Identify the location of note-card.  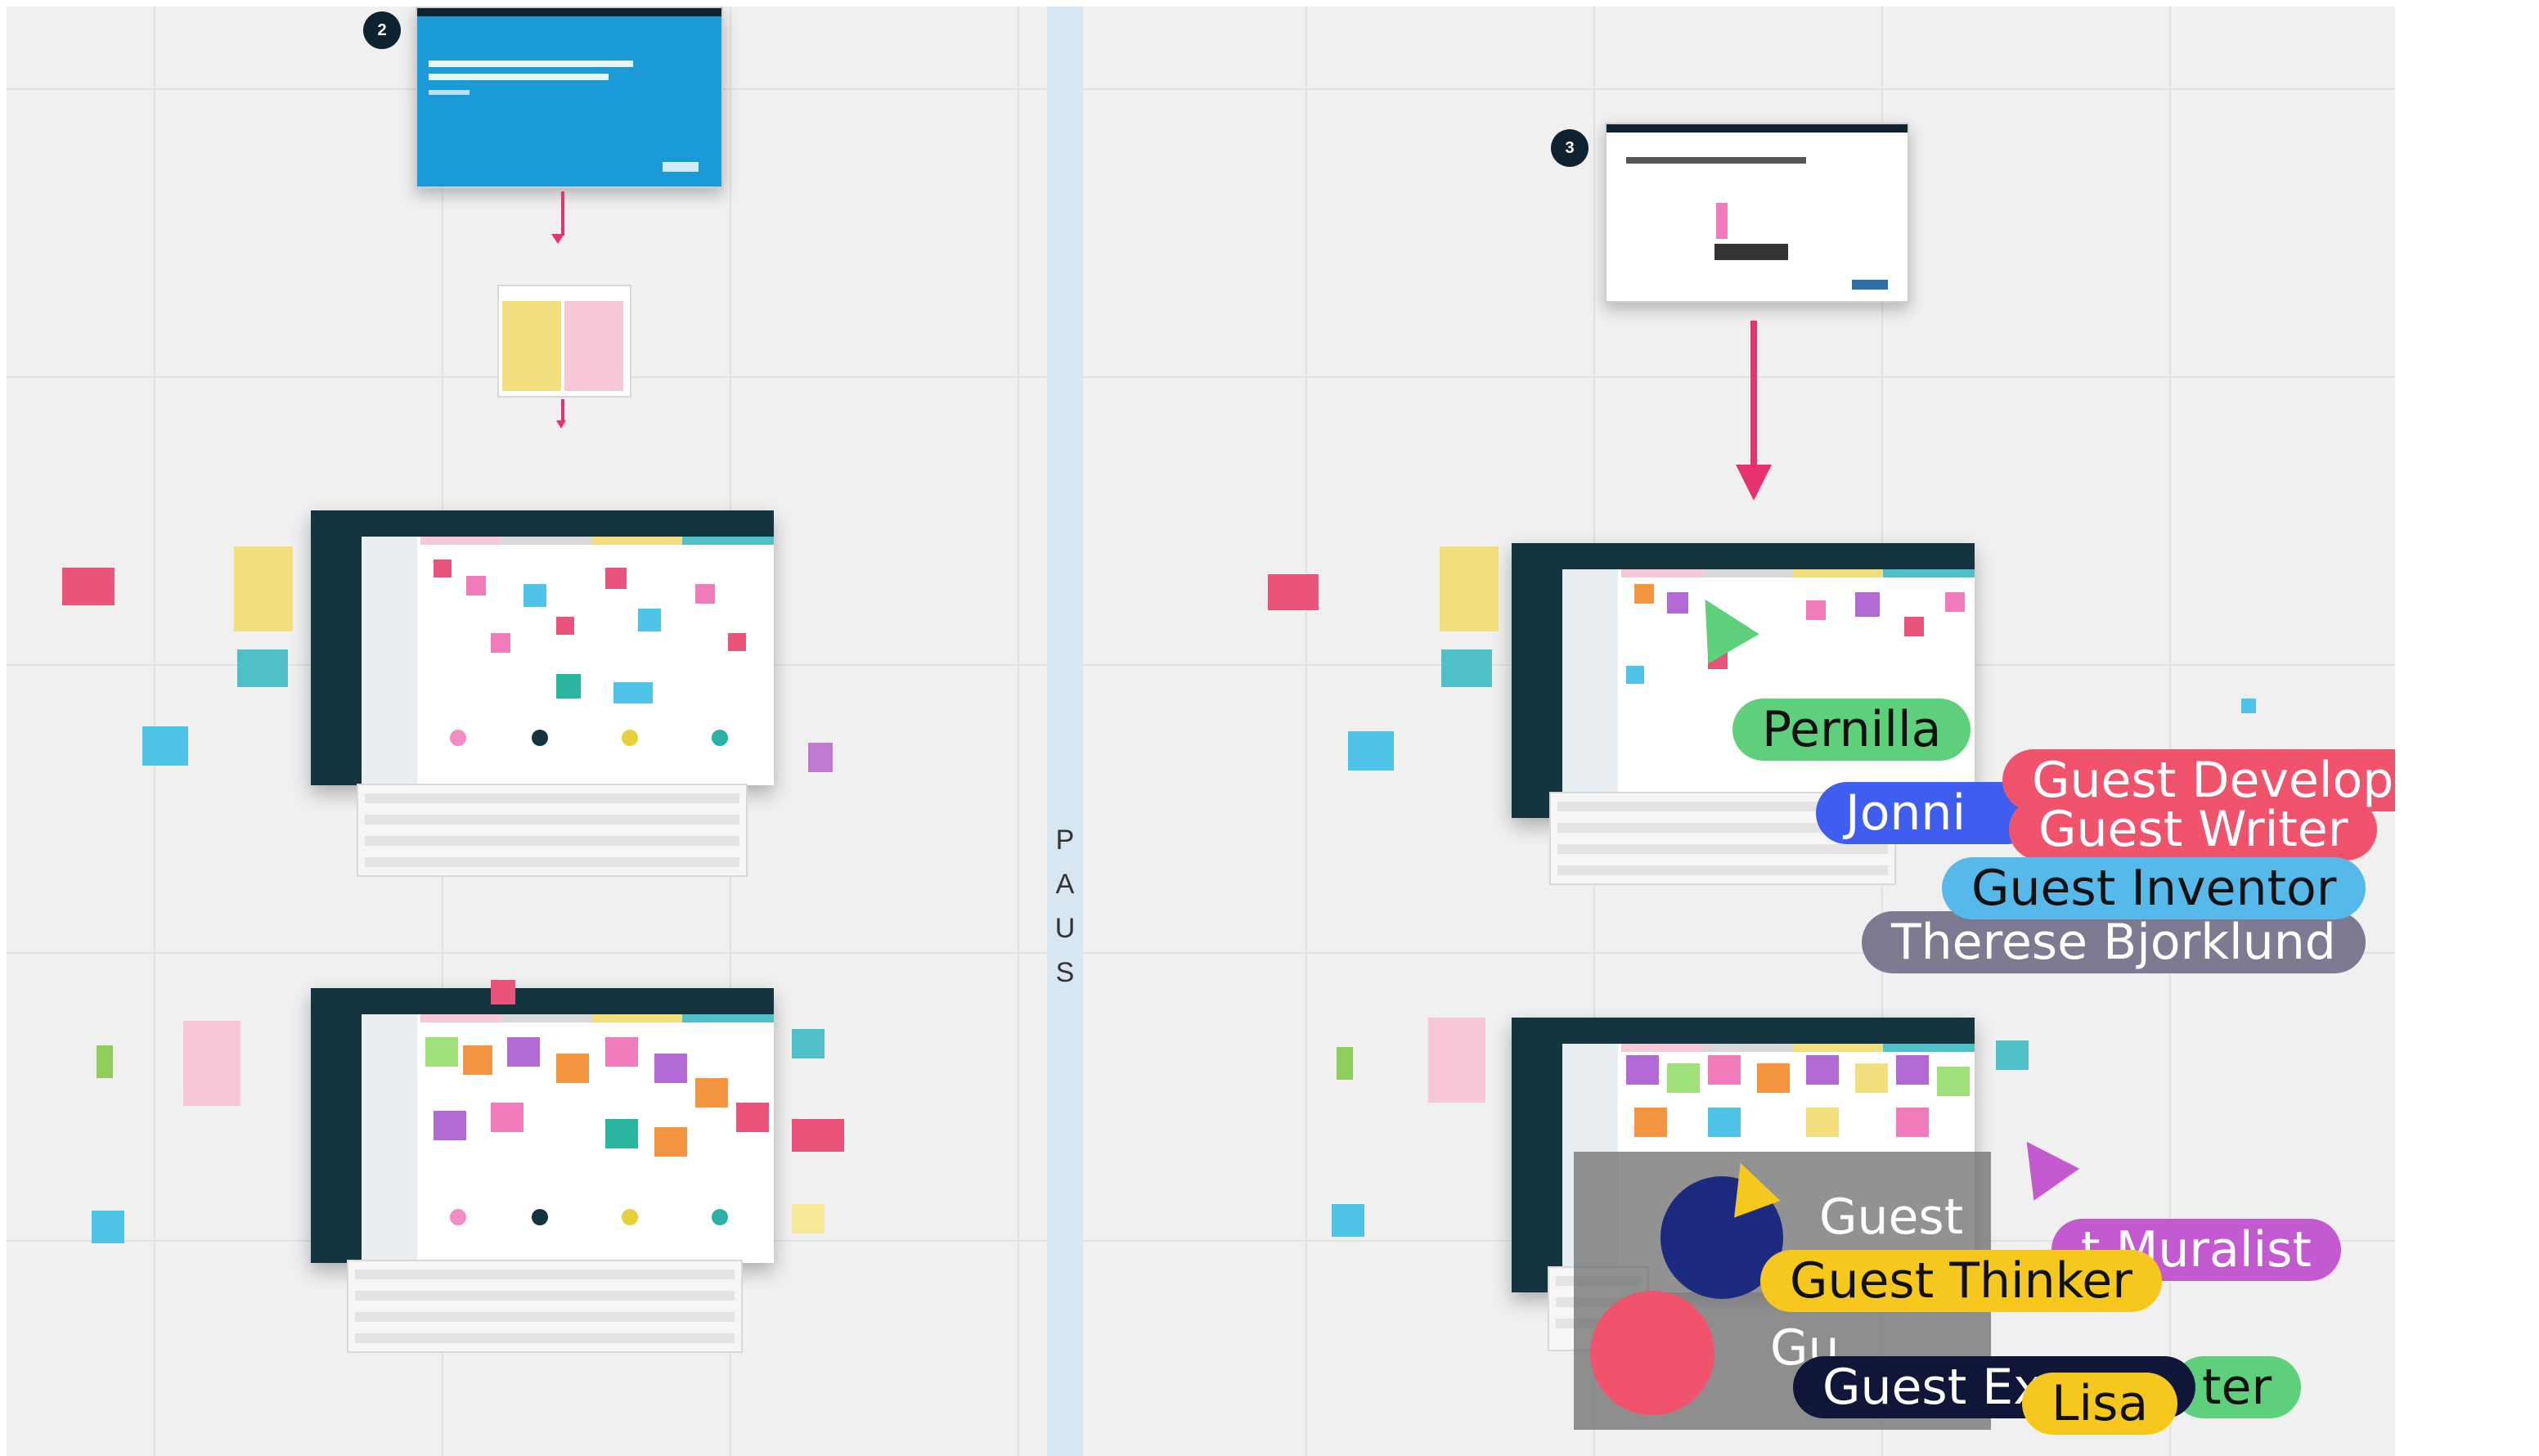
(564, 342).